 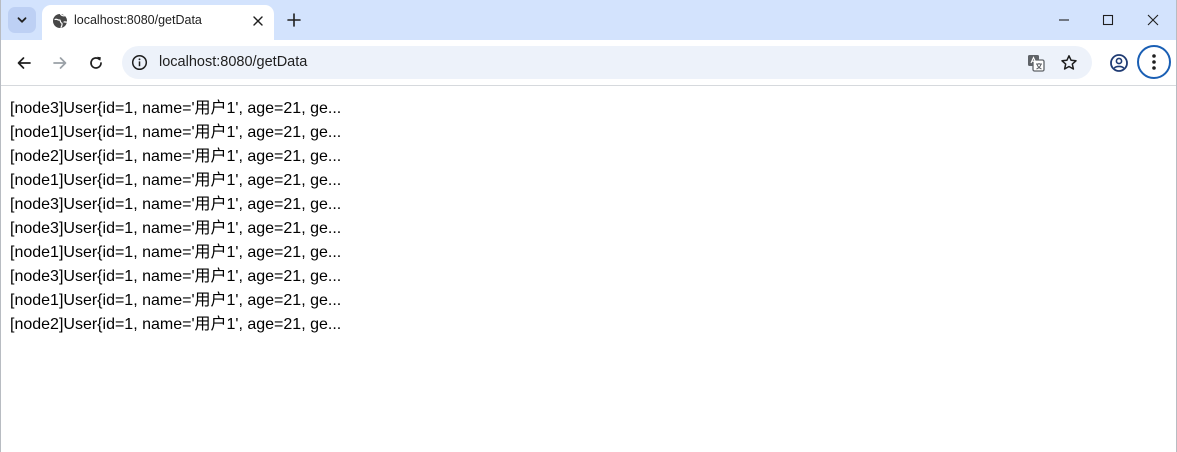 I want to click on more-vert-icon, so click(x=1154, y=62).